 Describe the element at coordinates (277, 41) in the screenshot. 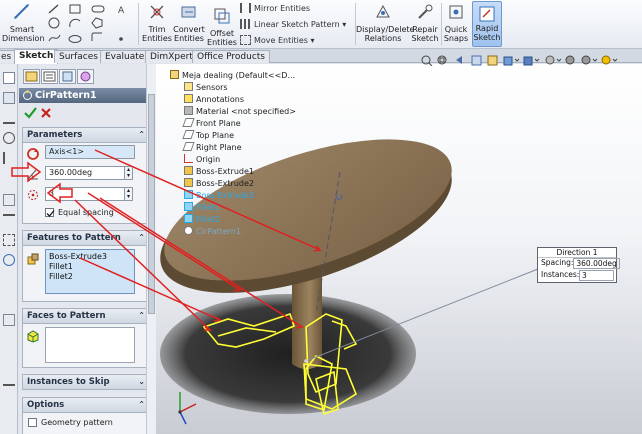

I see `move-entities-button: Move Entities ▾` at that location.